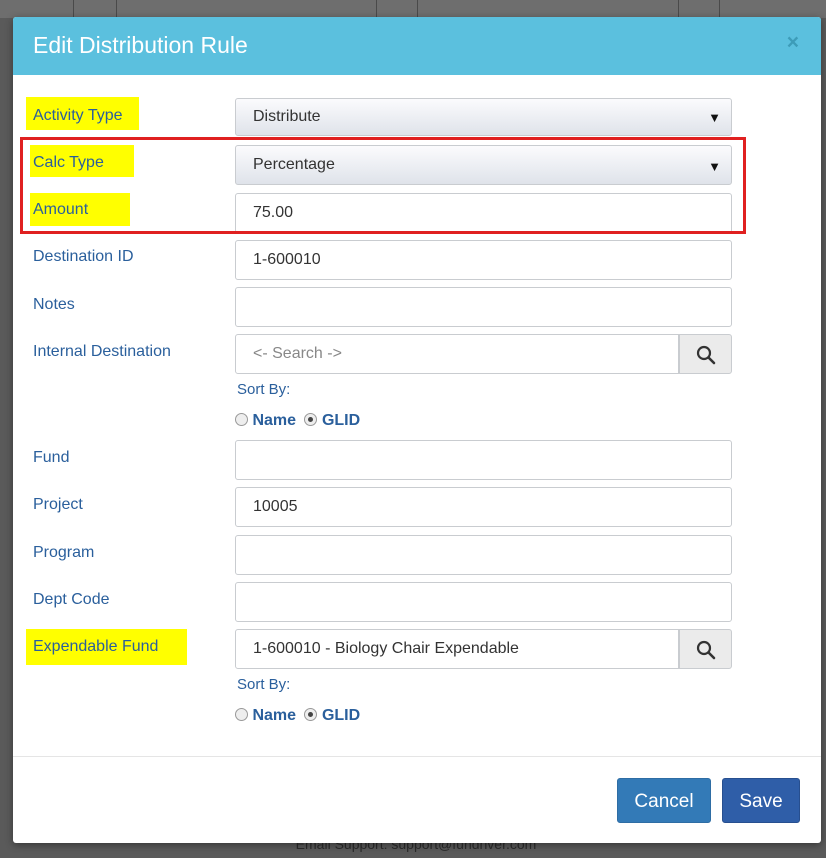 This screenshot has height=858, width=826. What do you see at coordinates (483, 117) in the screenshot?
I see `activity-type-select: Distribute ▼` at bounding box center [483, 117].